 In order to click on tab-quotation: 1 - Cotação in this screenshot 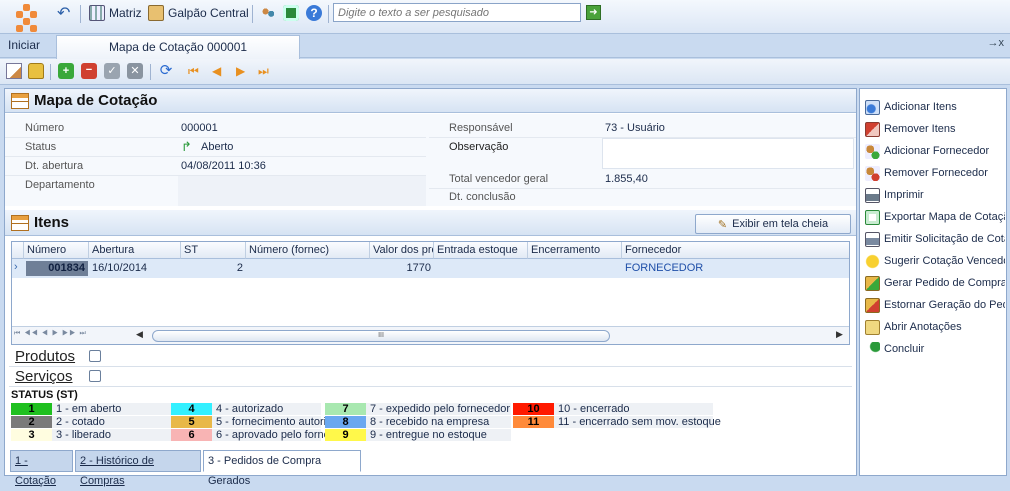, I will do `click(41, 468)`.